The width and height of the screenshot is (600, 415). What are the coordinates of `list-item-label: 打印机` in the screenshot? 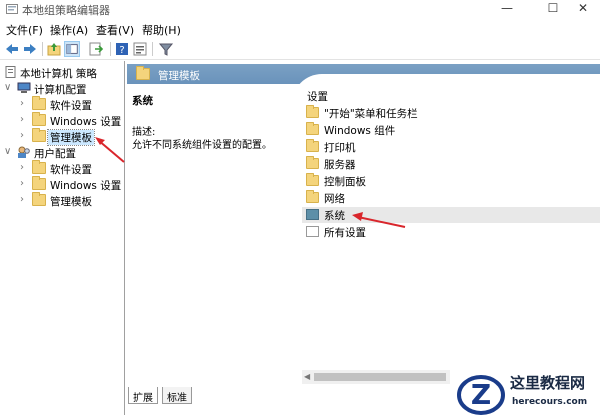 It's located at (340, 148).